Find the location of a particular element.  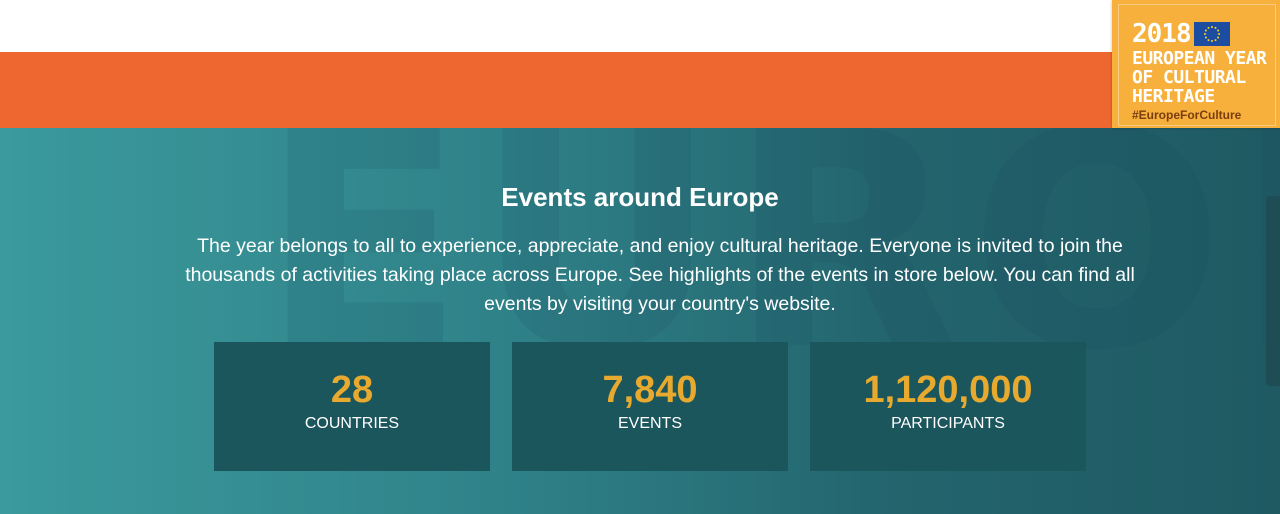

badge-line: EUROPEAN YEAR is located at coordinates (1199, 58).